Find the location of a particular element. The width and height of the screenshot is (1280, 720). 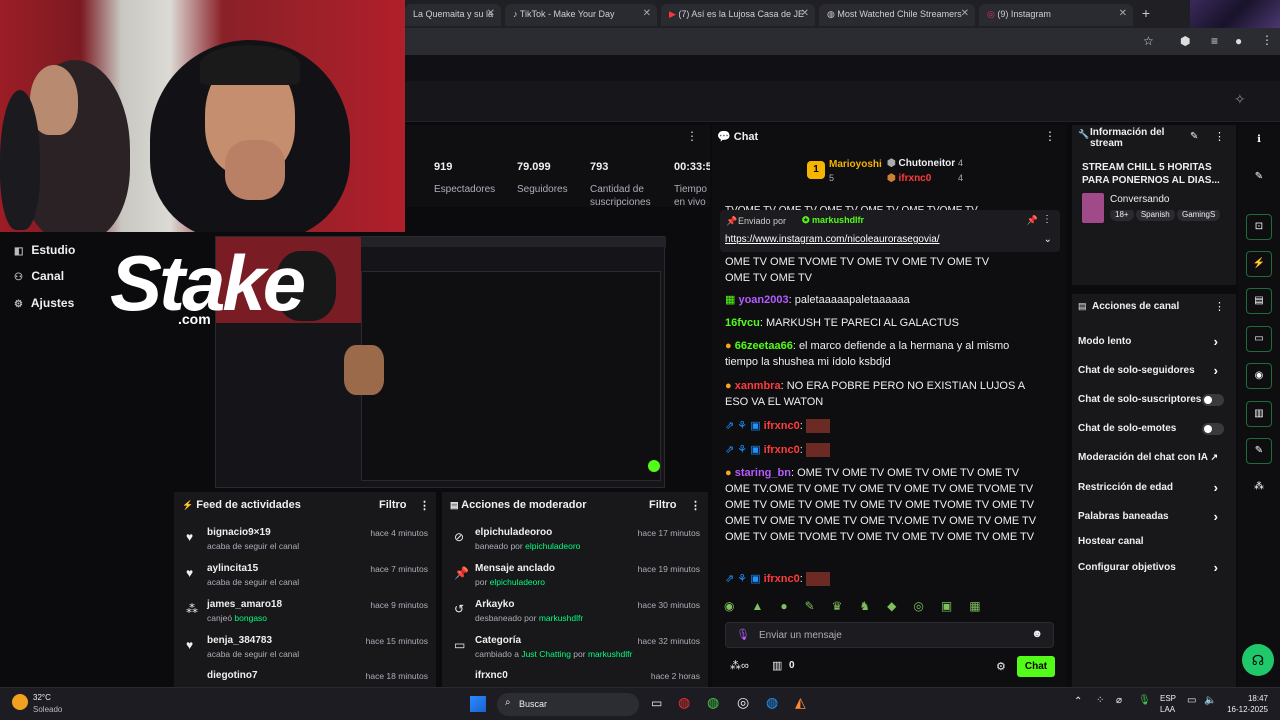

tag: 18+ is located at coordinates (1122, 215).